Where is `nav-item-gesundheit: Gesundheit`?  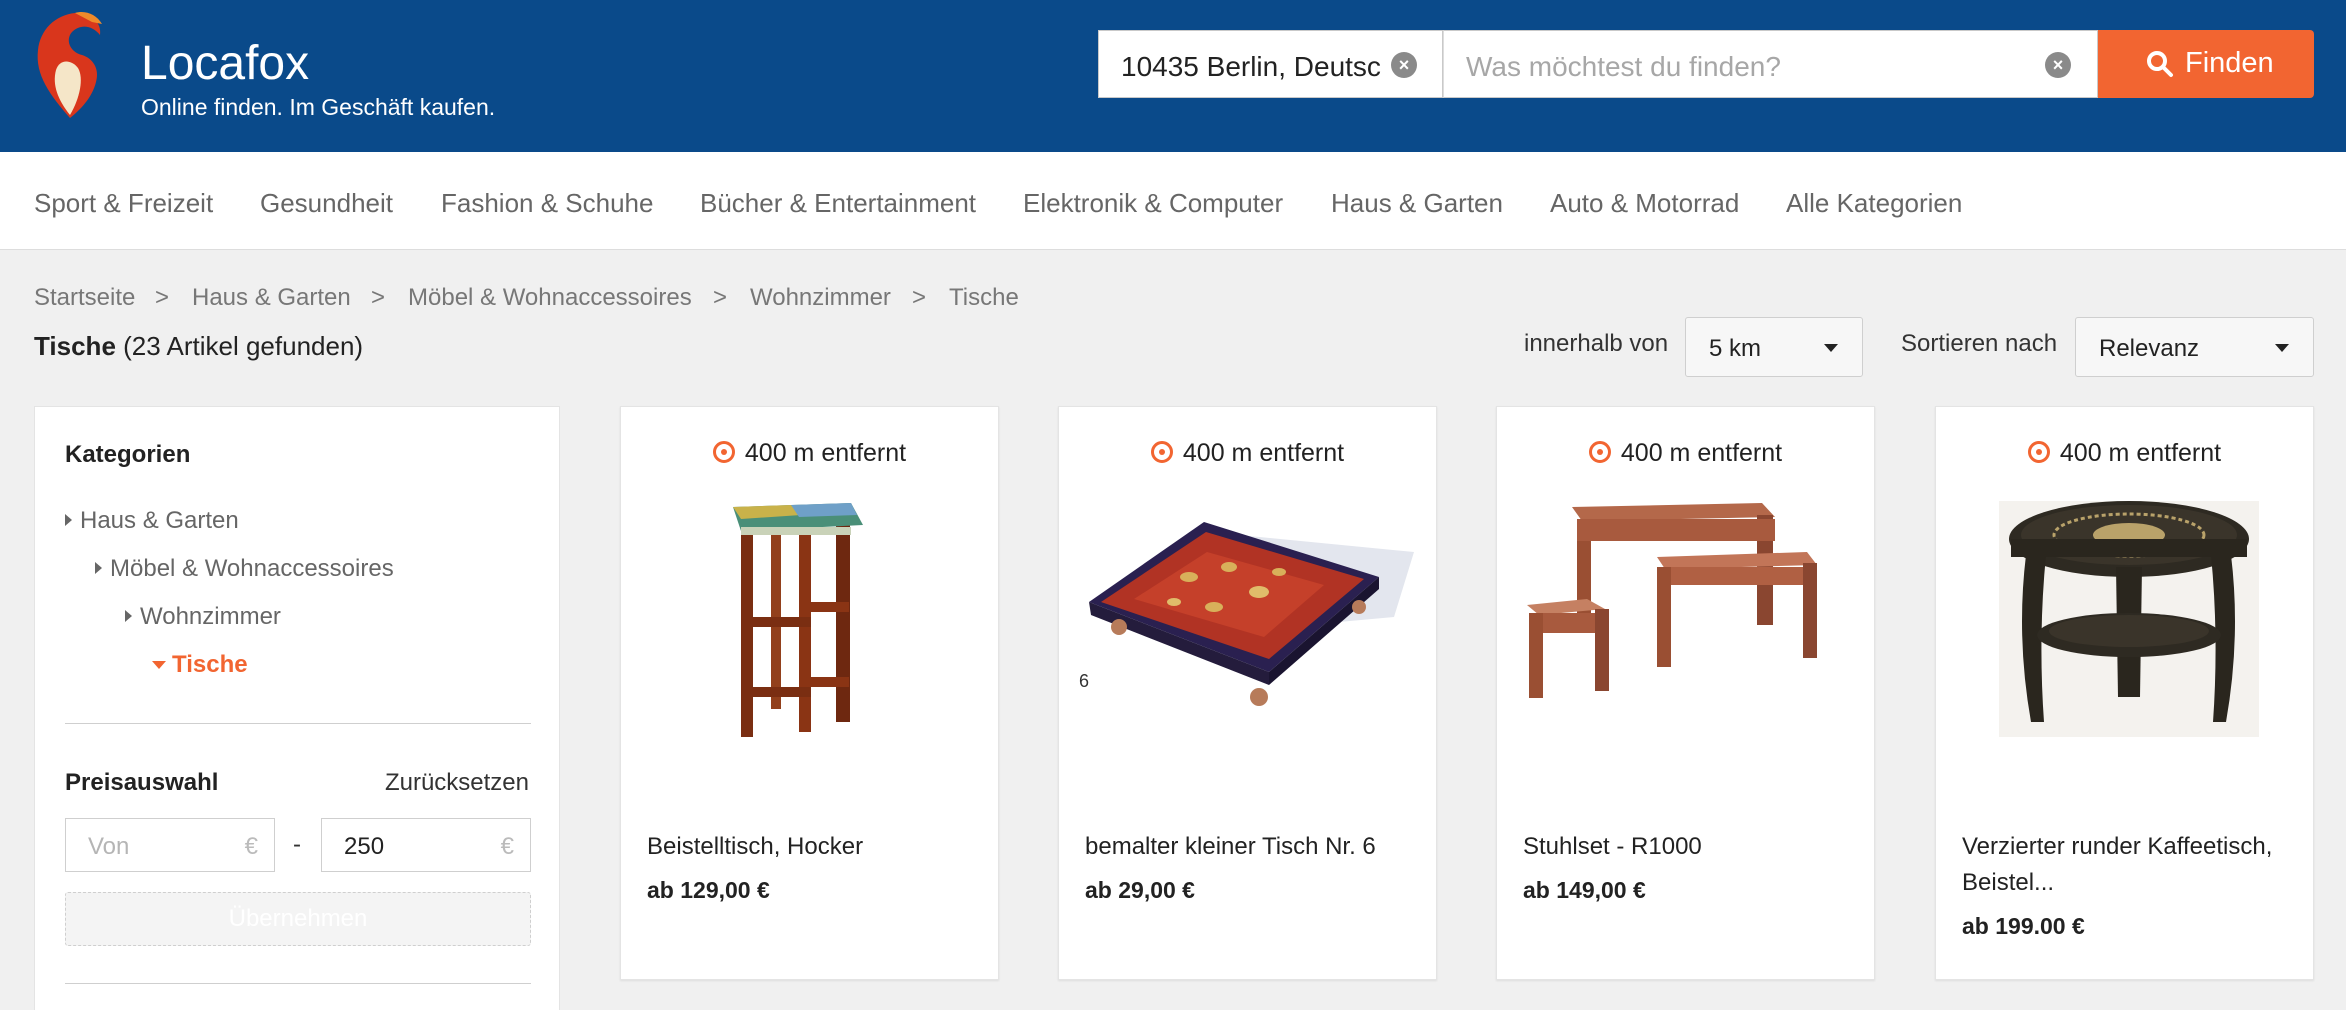
nav-item-gesundheit: Gesundheit is located at coordinates (326, 203).